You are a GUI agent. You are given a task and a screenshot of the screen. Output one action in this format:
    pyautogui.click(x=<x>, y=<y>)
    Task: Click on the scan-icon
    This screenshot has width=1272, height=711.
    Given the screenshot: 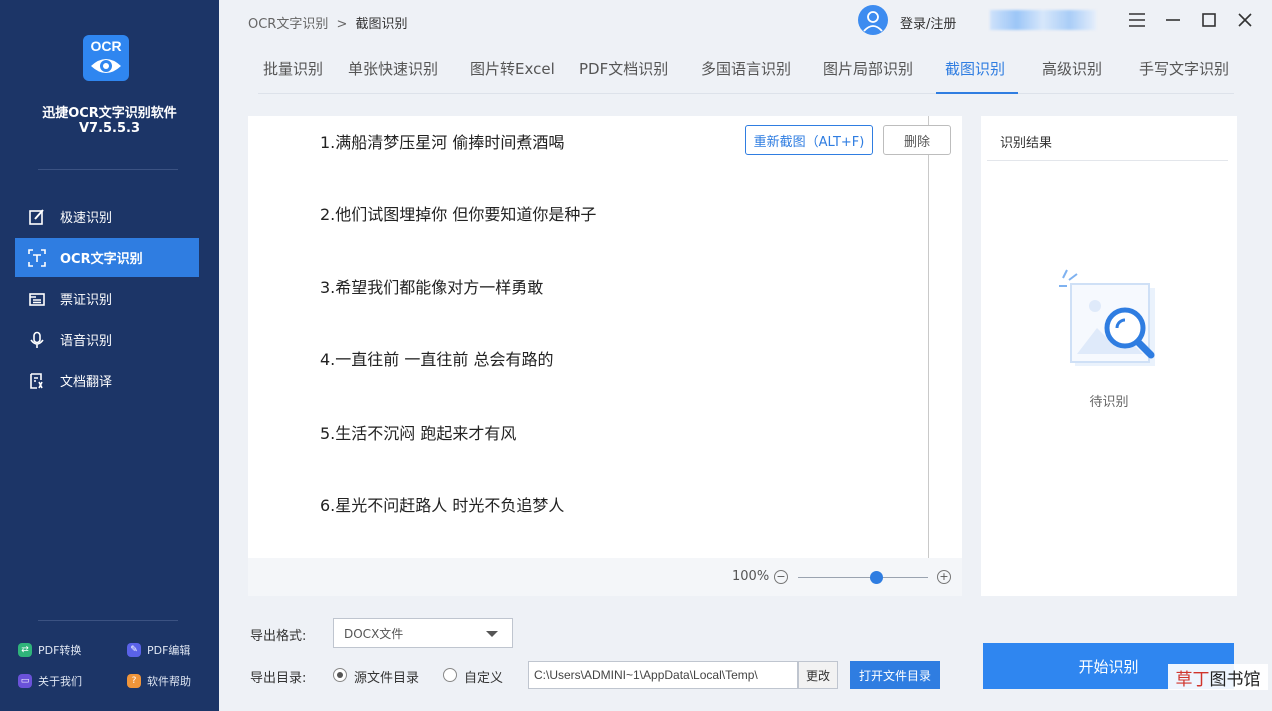 What is the action you would take?
    pyautogui.click(x=37, y=258)
    